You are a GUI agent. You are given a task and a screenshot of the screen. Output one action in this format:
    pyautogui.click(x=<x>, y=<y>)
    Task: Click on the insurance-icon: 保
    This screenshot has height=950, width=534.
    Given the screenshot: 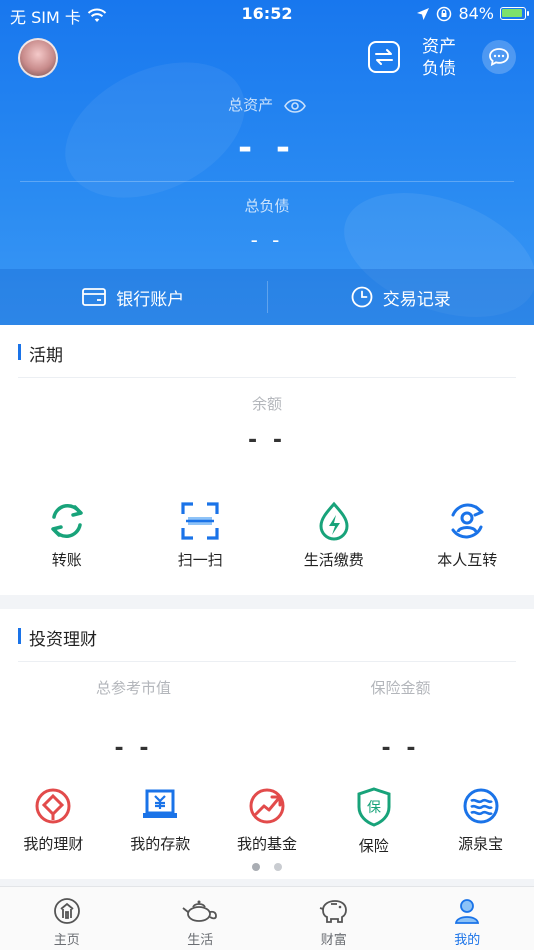 What is the action you would take?
    pyautogui.click(x=374, y=807)
    